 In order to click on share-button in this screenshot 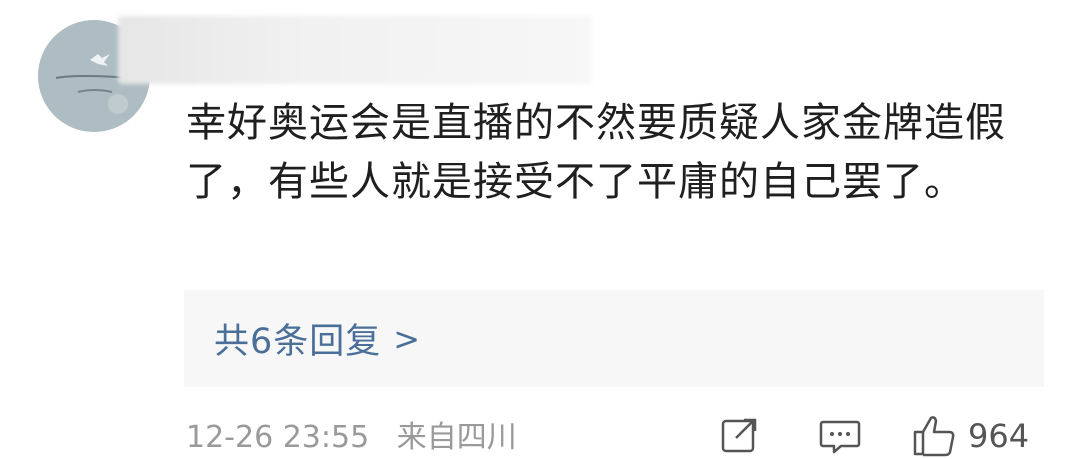, I will do `click(740, 436)`.